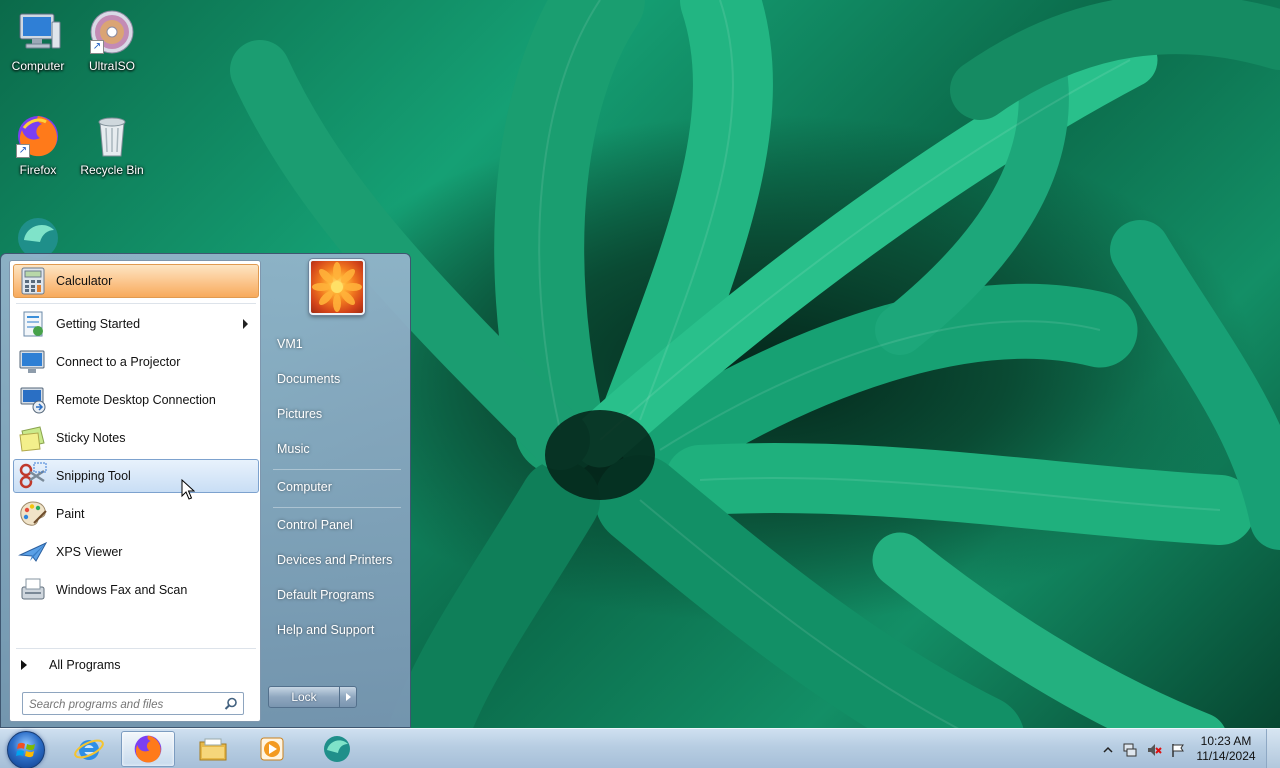  What do you see at coordinates (337, 525) in the screenshot?
I see `places-control-panel: Control Panel` at bounding box center [337, 525].